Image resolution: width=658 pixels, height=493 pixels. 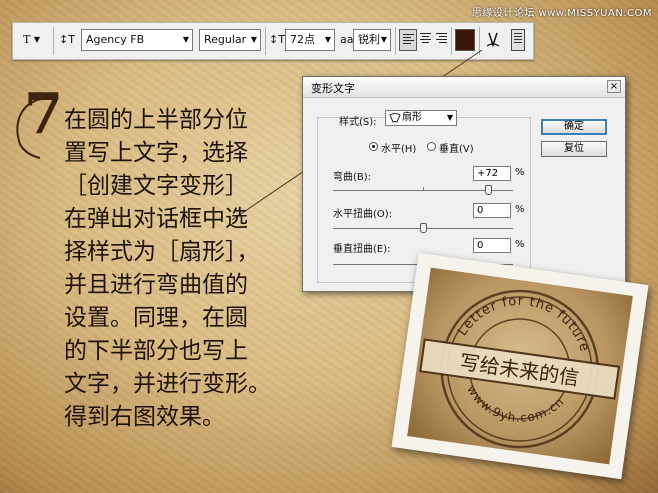 What do you see at coordinates (333, 88) in the screenshot?
I see `dialog-title: 变形文字` at bounding box center [333, 88].